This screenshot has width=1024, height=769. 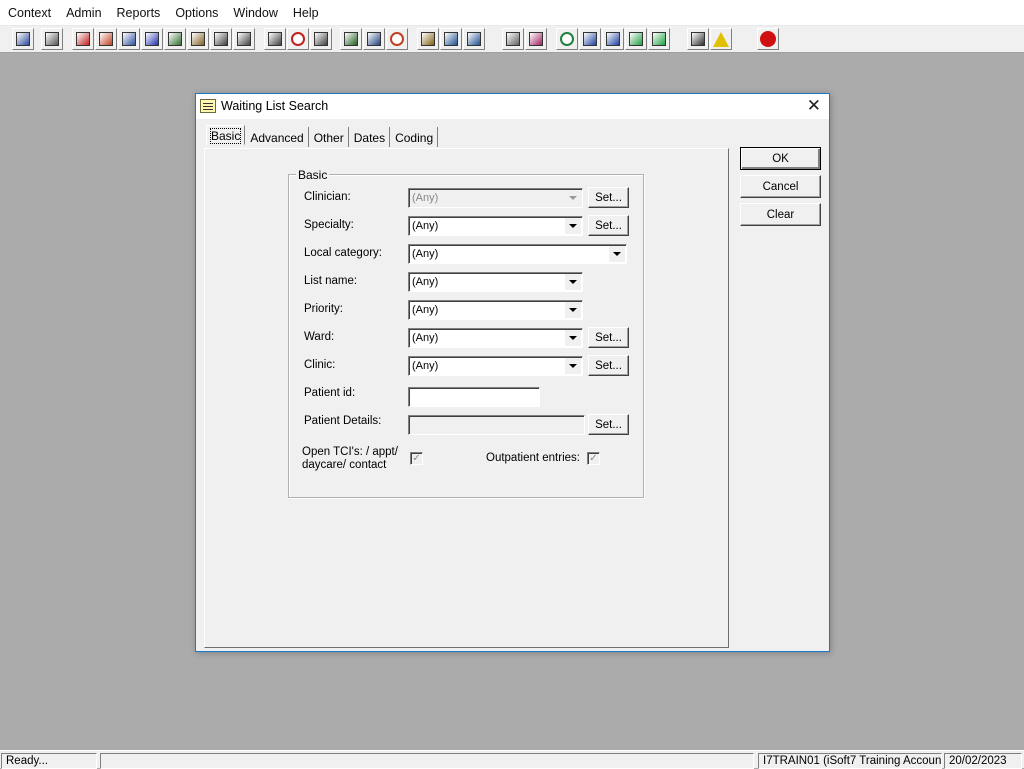 What do you see at coordinates (636, 39) in the screenshot?
I see `toolbar-button-transfer` at bounding box center [636, 39].